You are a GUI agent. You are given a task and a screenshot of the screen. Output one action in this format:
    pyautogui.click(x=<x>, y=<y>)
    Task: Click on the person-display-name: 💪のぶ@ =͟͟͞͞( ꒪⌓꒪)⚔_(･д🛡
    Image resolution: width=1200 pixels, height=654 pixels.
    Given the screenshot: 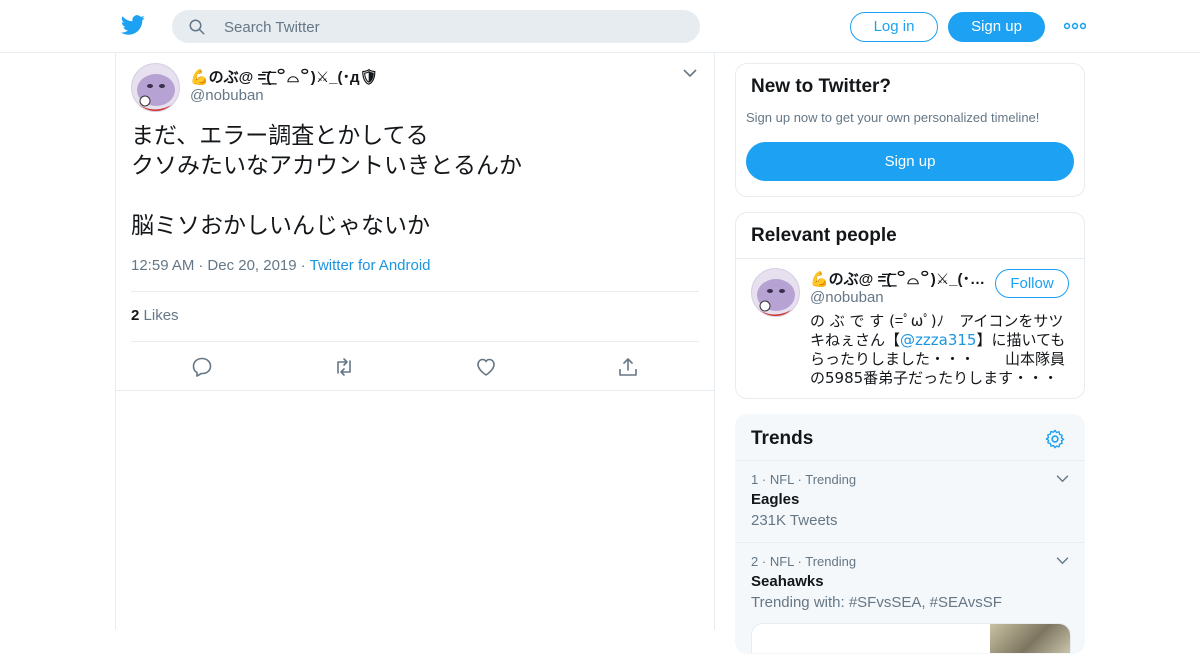 What is the action you would take?
    pyautogui.click(x=898, y=278)
    